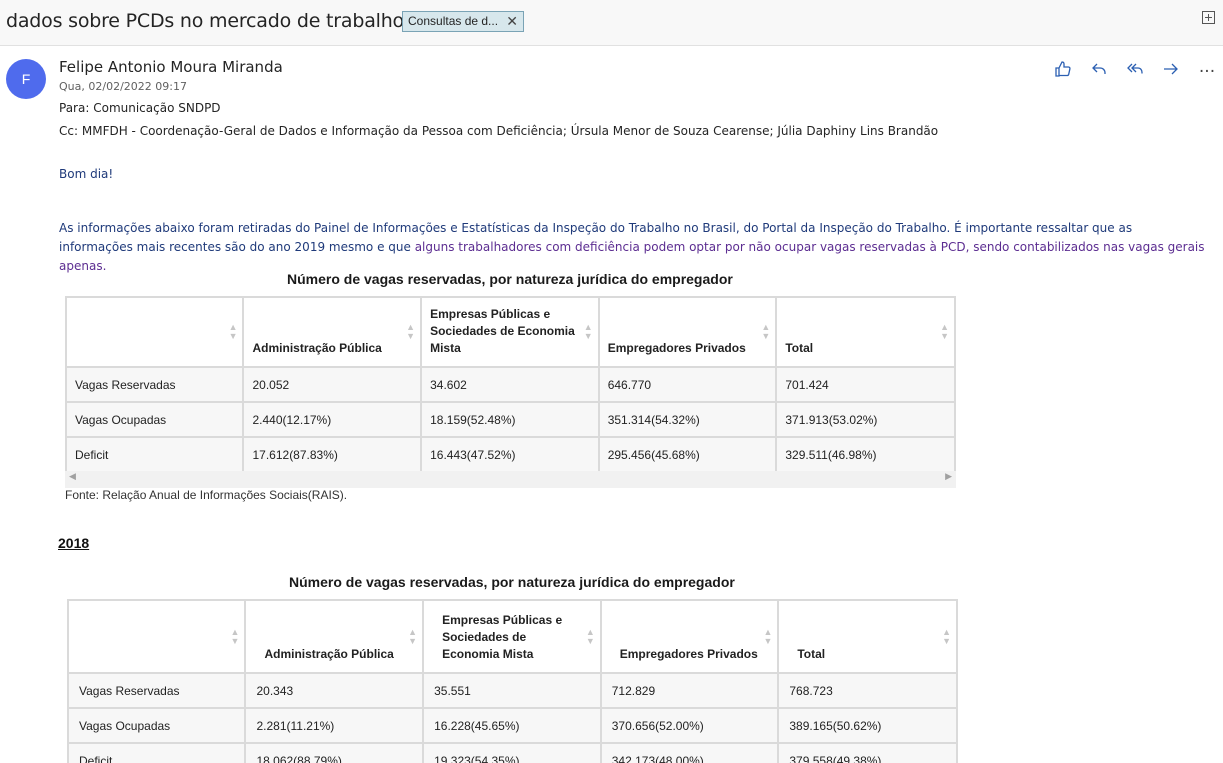 The width and height of the screenshot is (1223, 763). I want to click on table-cell: 351.314(54.32%), so click(687, 419).